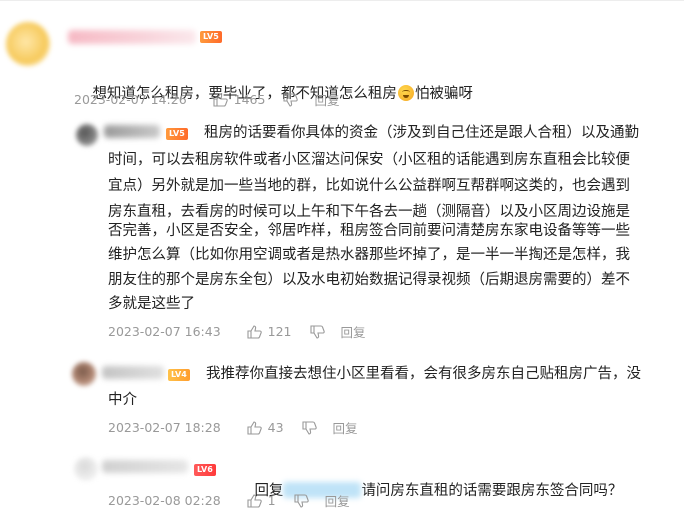 The height and width of the screenshot is (526, 684). What do you see at coordinates (369, 231) in the screenshot?
I see `comment-text-line: 否完善，小区是否安全，邻居咋样，租房签合同前要问清楚房东家电设备等等一些` at bounding box center [369, 231].